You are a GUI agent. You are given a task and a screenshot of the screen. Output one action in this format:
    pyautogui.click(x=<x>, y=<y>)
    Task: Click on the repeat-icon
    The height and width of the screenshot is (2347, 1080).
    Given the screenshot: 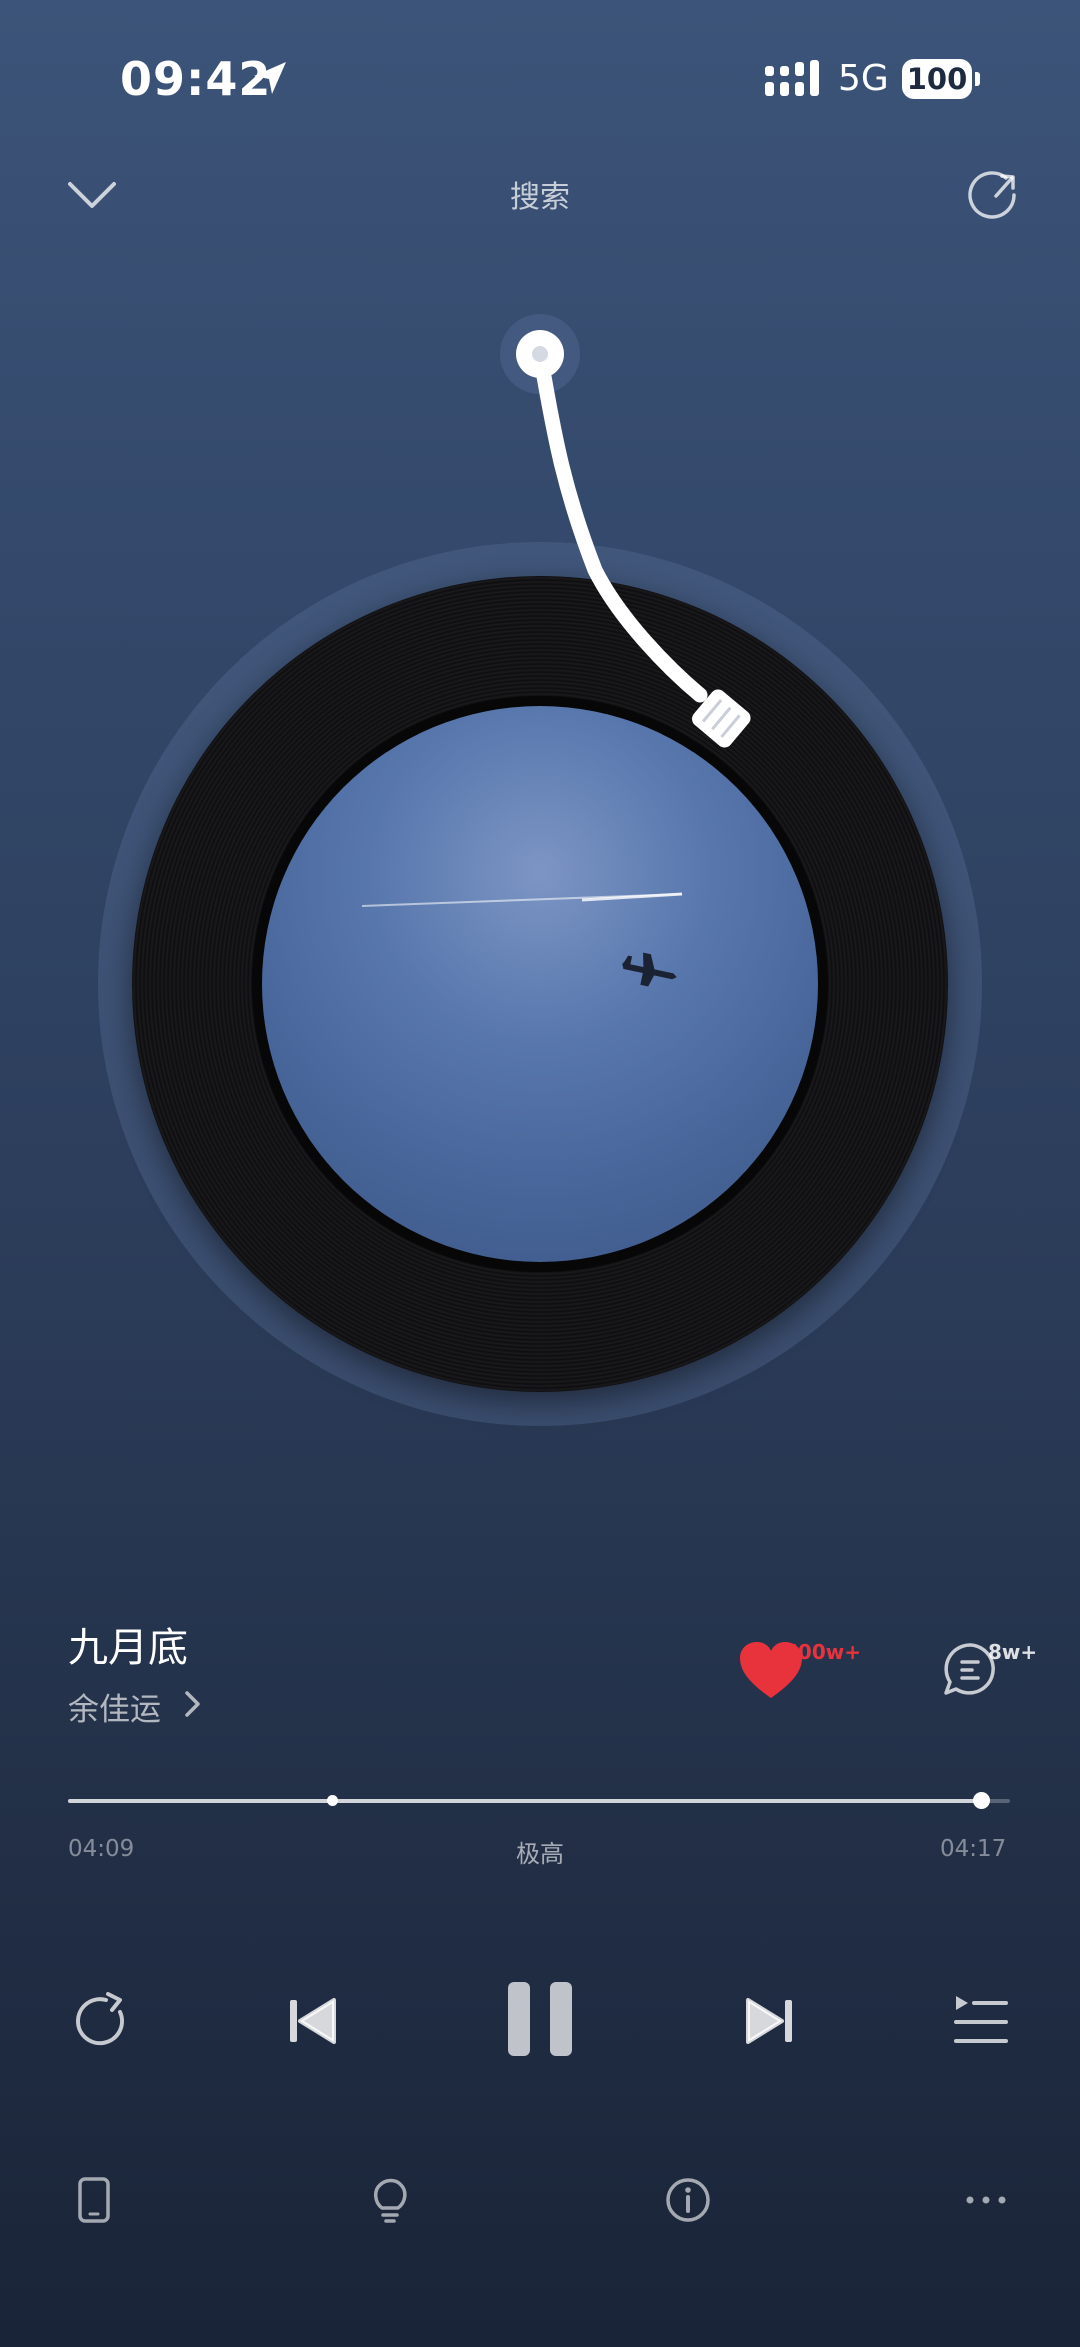 What is the action you would take?
    pyautogui.click(x=101, y=2021)
    